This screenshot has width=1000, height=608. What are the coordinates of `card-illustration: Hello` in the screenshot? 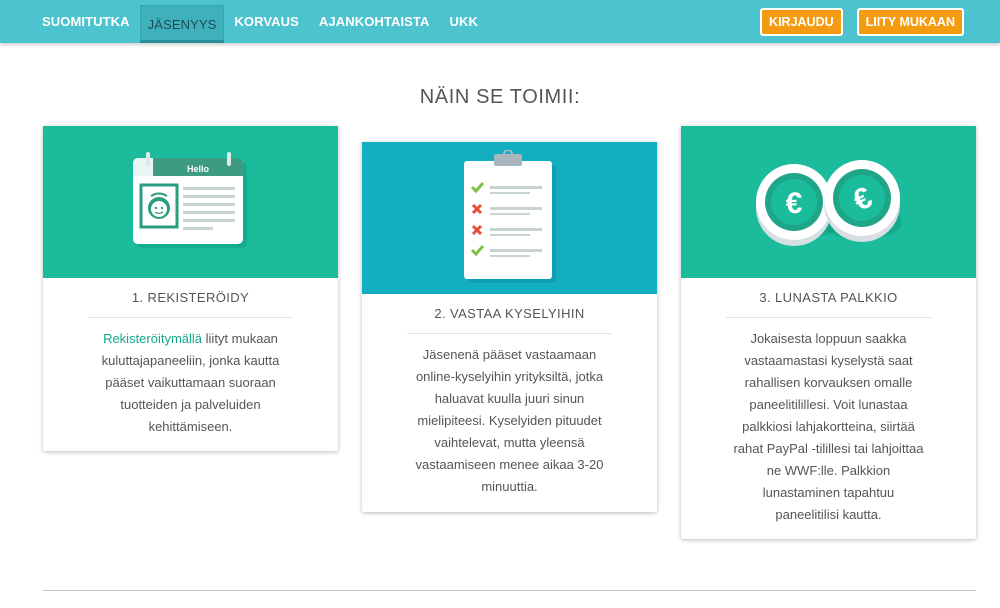 It's located at (190, 202).